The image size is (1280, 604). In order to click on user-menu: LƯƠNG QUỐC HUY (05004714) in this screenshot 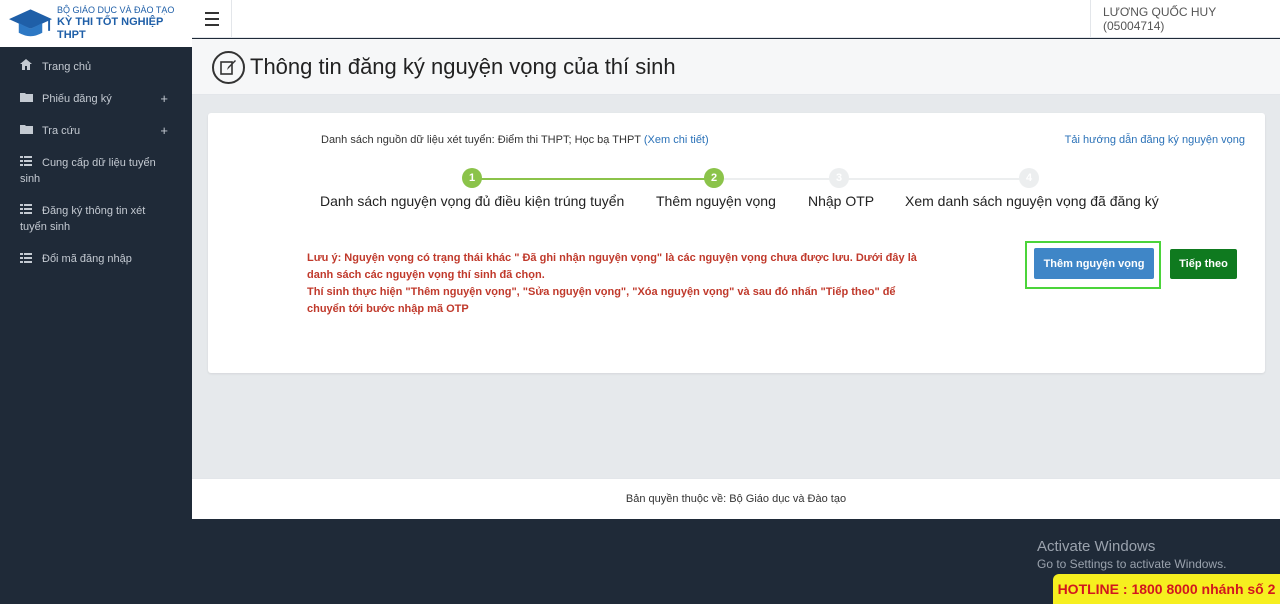, I will do `click(1185, 19)`.